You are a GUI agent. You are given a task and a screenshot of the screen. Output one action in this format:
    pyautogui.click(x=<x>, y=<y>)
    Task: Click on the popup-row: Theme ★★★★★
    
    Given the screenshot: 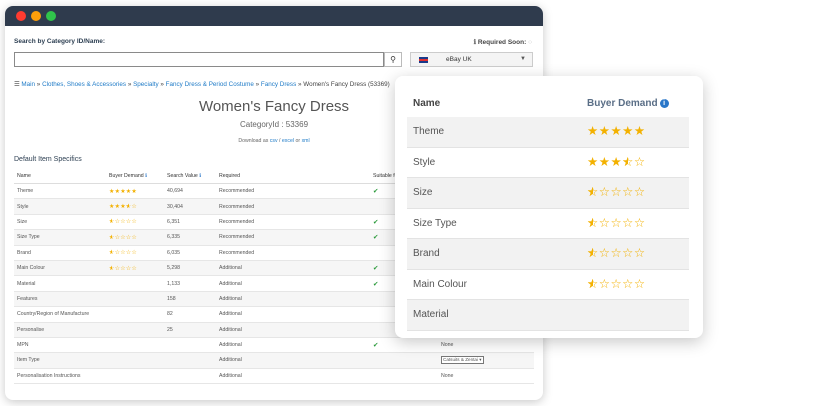 What is the action you would take?
    pyautogui.click(x=548, y=132)
    